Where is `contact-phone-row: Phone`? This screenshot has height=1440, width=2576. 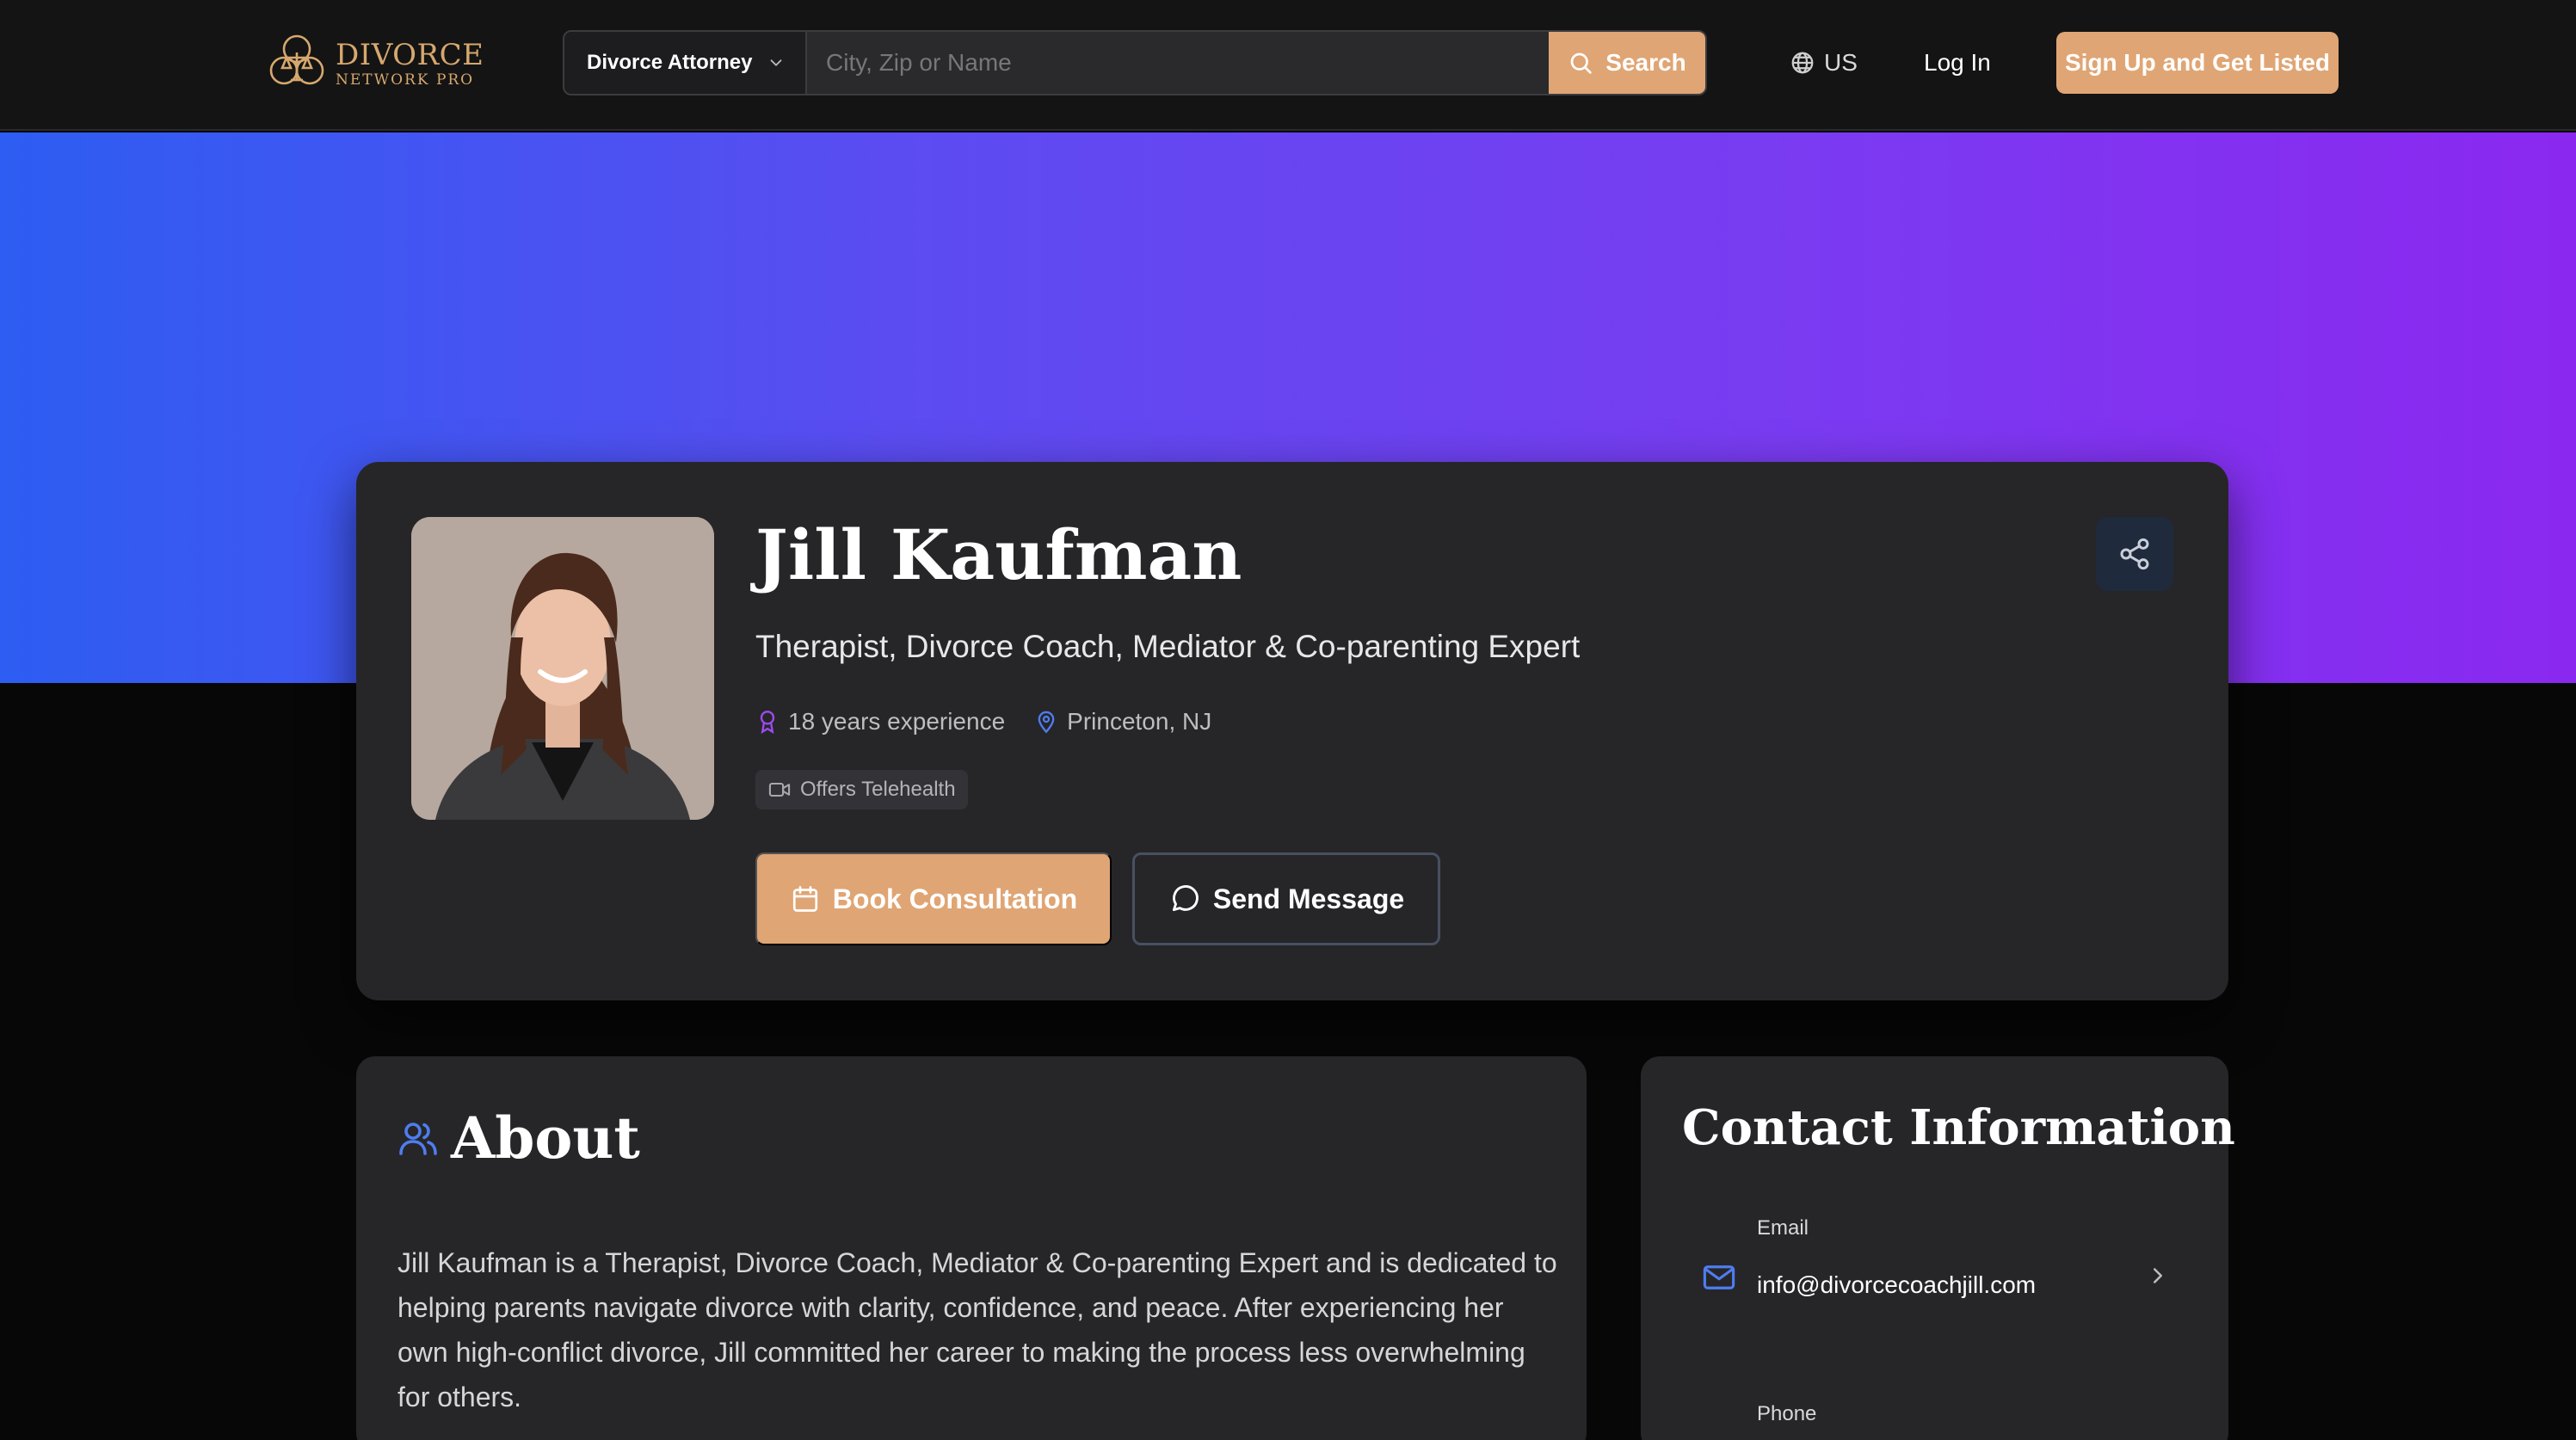
contact-phone-row: Phone is located at coordinates (1934, 1421).